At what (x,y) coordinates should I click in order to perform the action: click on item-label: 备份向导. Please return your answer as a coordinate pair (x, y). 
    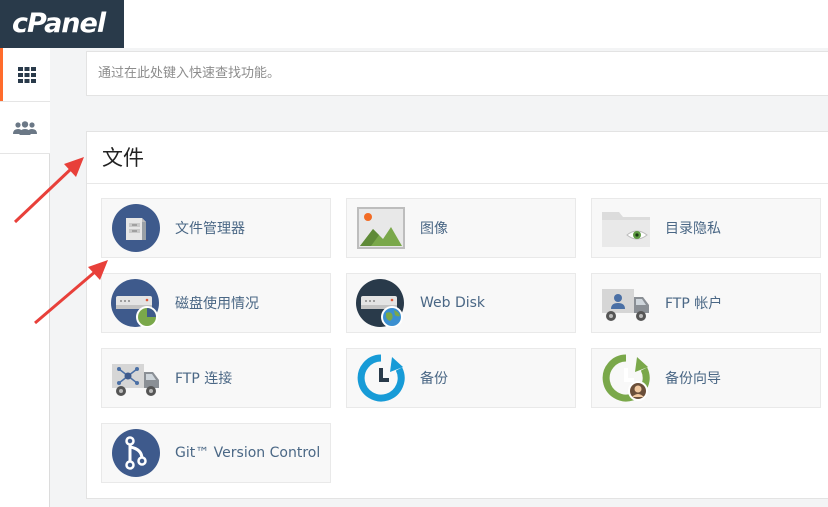
    Looking at the image, I should click on (693, 379).